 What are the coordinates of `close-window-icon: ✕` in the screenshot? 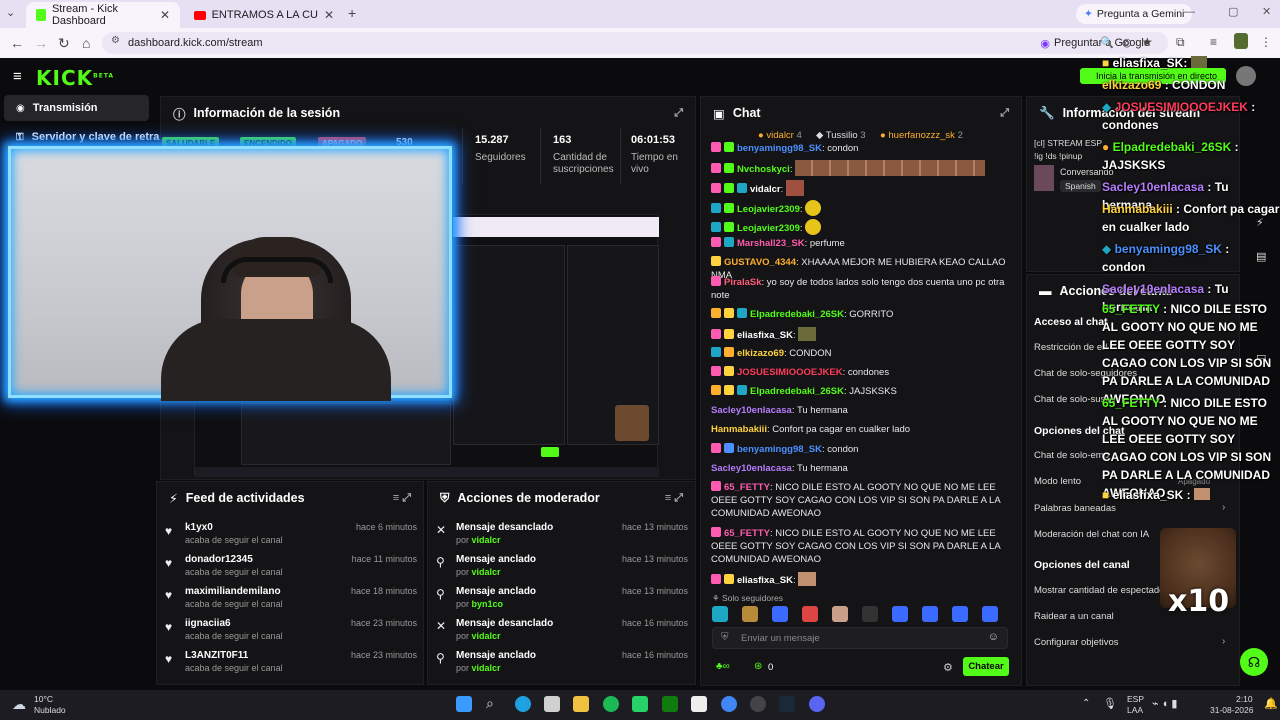 It's located at (1266, 11).